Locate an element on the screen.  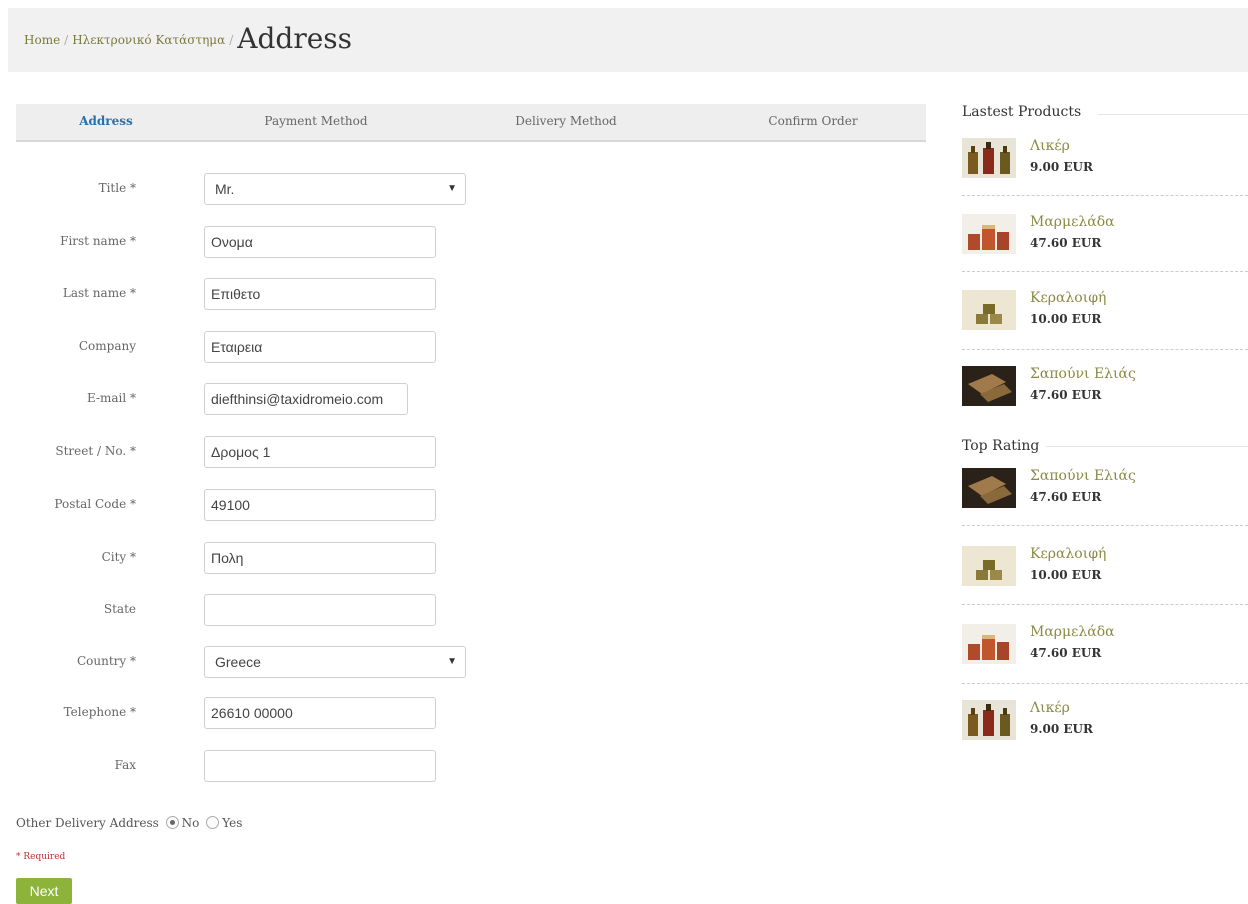
required-note: * Required is located at coordinates (41, 857).